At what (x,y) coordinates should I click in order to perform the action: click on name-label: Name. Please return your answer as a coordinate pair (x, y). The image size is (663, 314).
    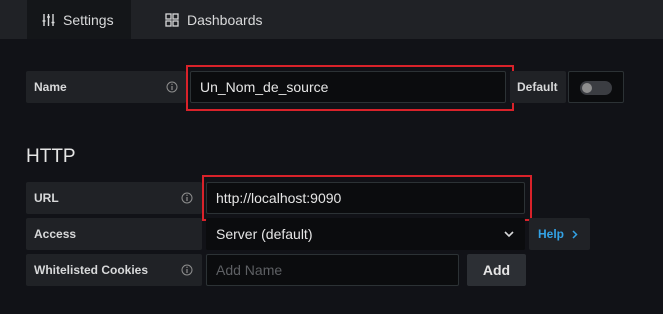
    Looking at the image, I should click on (50, 87).